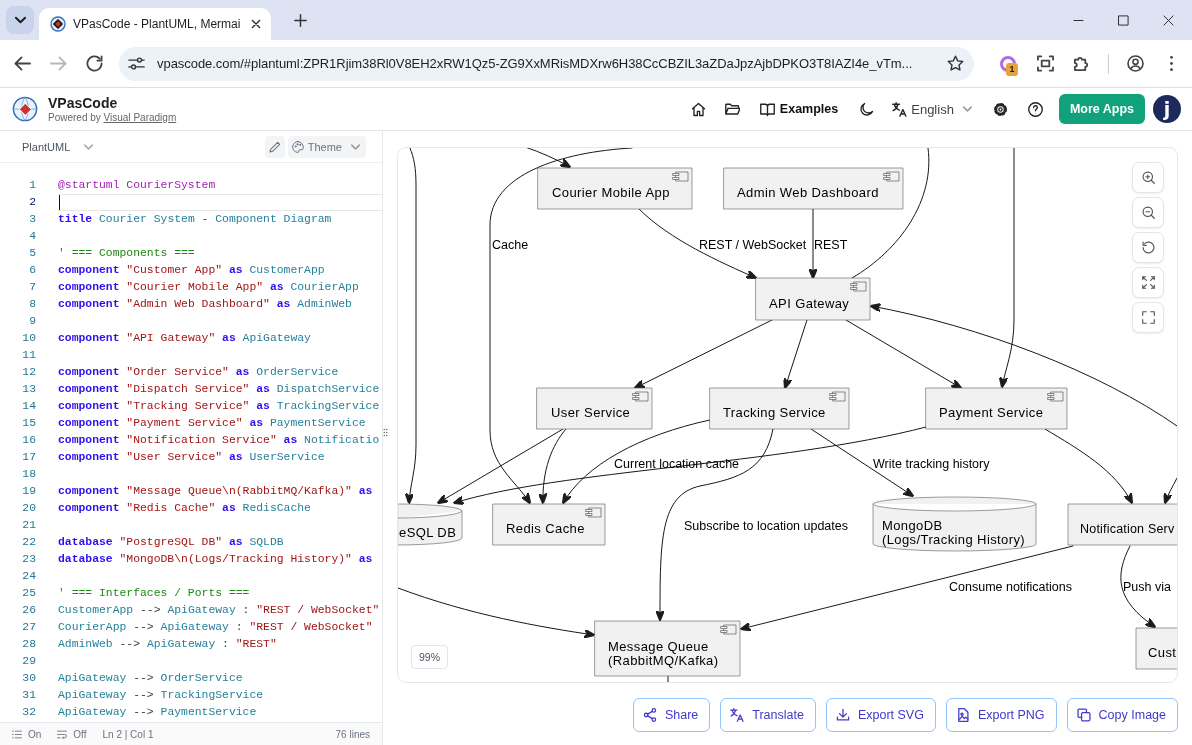 The image size is (1192, 745). I want to click on line-number: 31, so click(28, 695).